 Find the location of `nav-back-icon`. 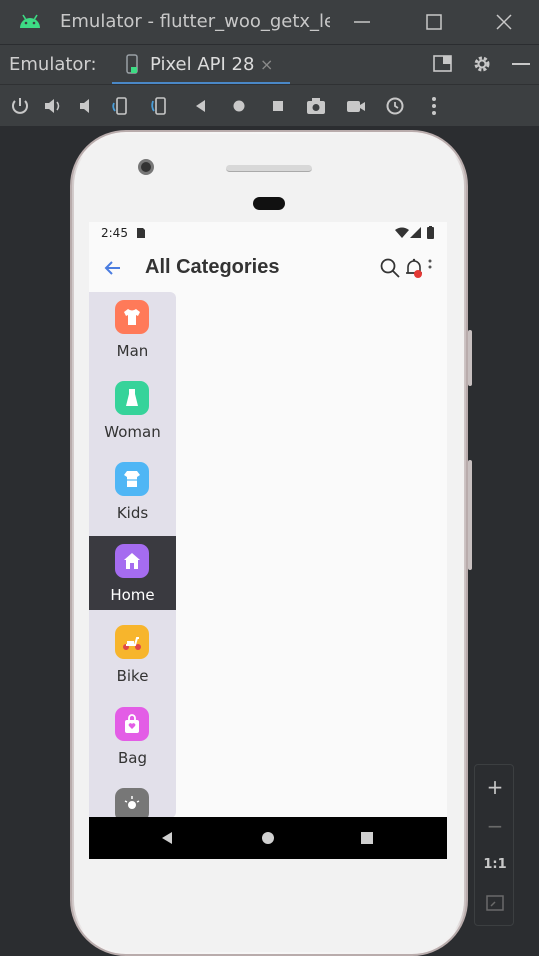

nav-back-icon is located at coordinates (167, 838).